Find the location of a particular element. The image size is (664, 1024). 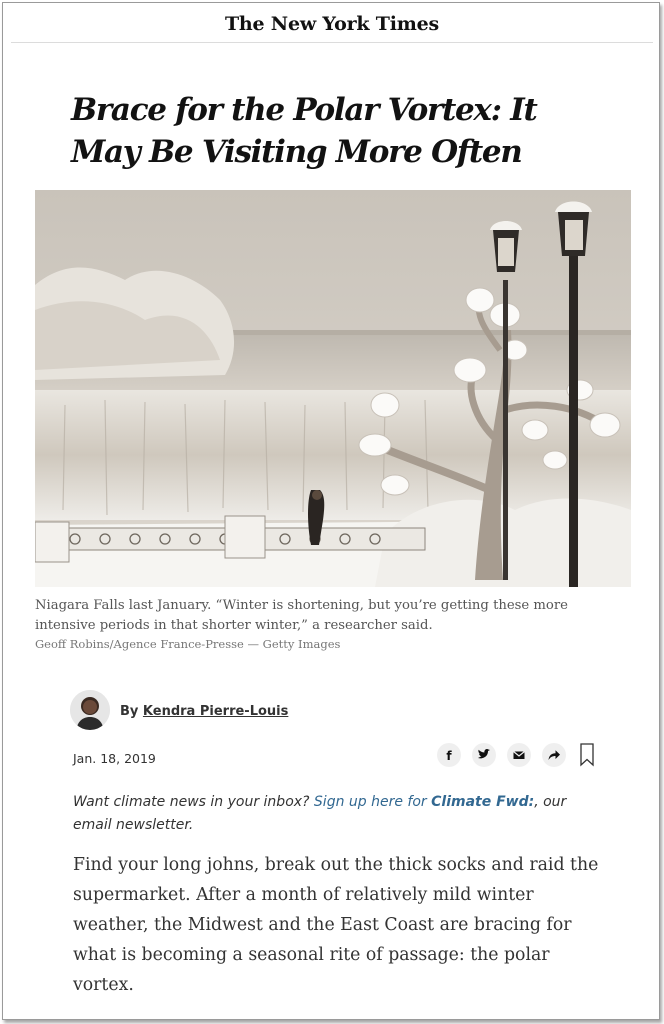

facebook-icon: f is located at coordinates (449, 755).